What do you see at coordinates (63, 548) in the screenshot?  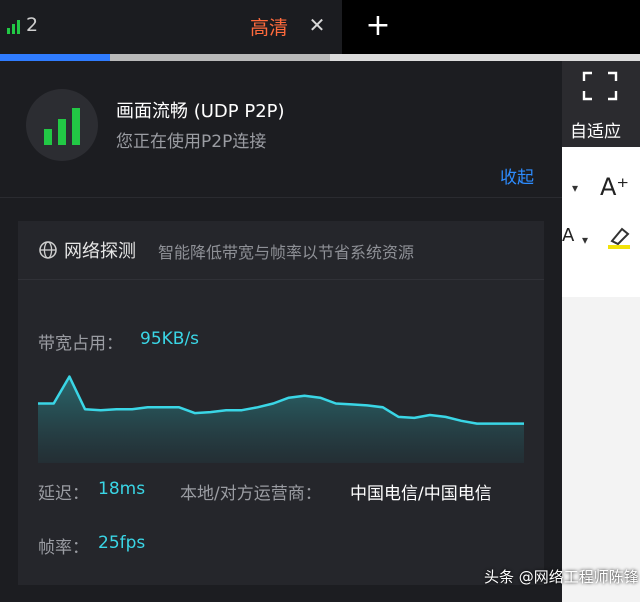 I see `fps-label: 帧率：` at bounding box center [63, 548].